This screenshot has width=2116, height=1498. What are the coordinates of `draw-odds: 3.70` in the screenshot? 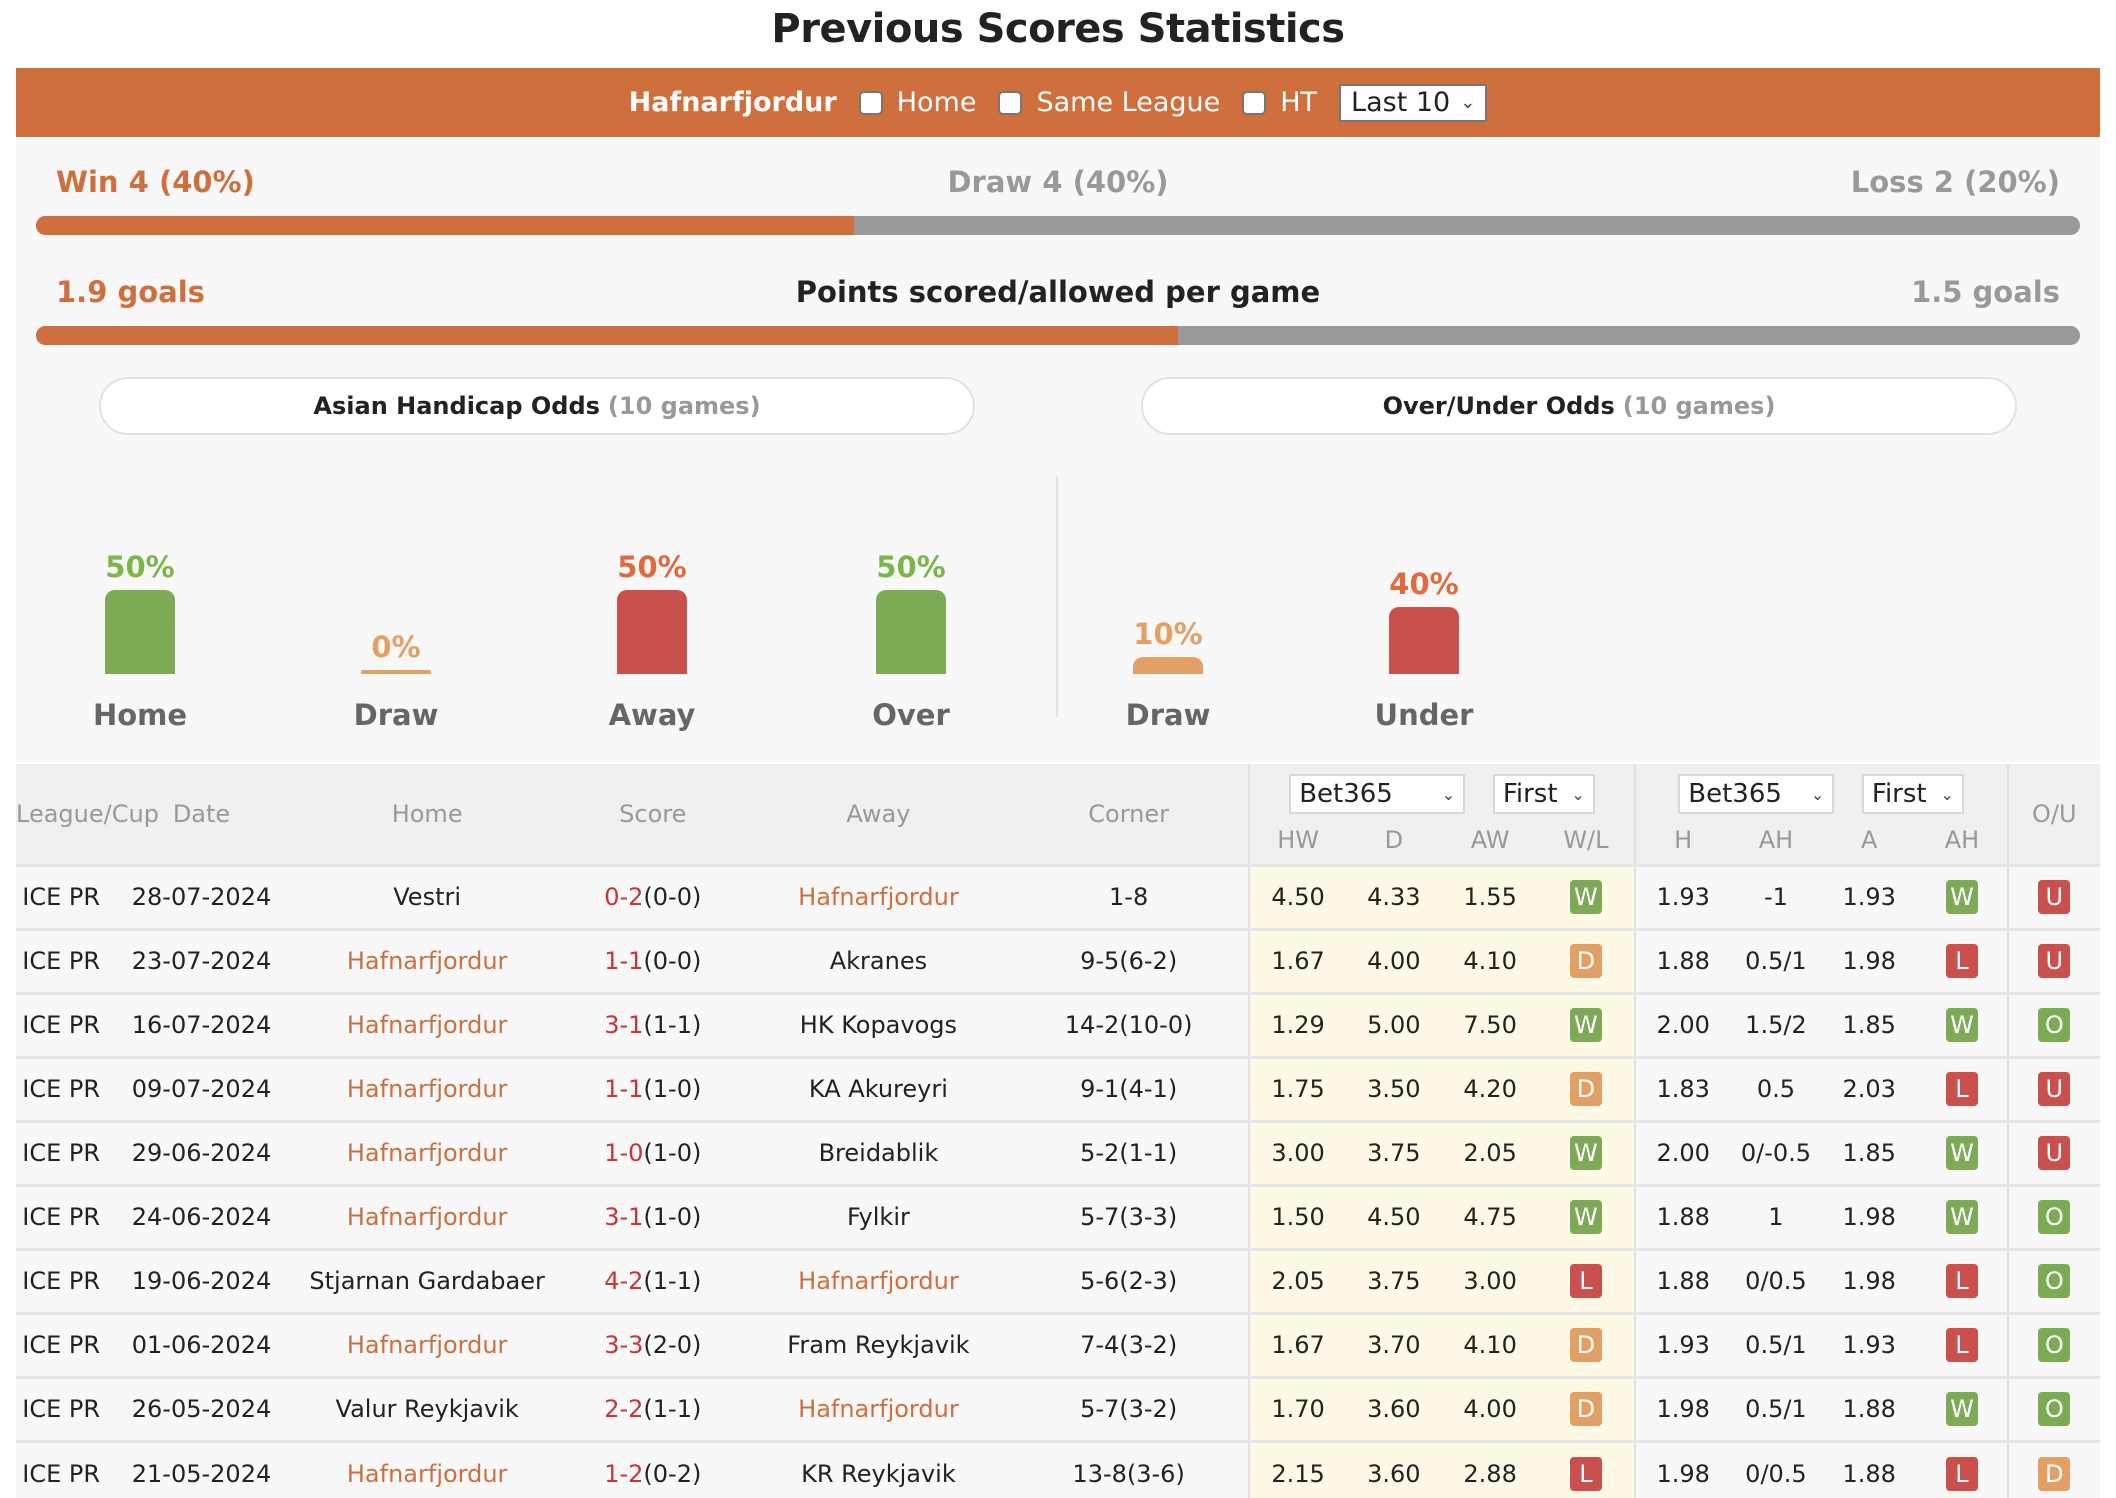 It's located at (1393, 1344).